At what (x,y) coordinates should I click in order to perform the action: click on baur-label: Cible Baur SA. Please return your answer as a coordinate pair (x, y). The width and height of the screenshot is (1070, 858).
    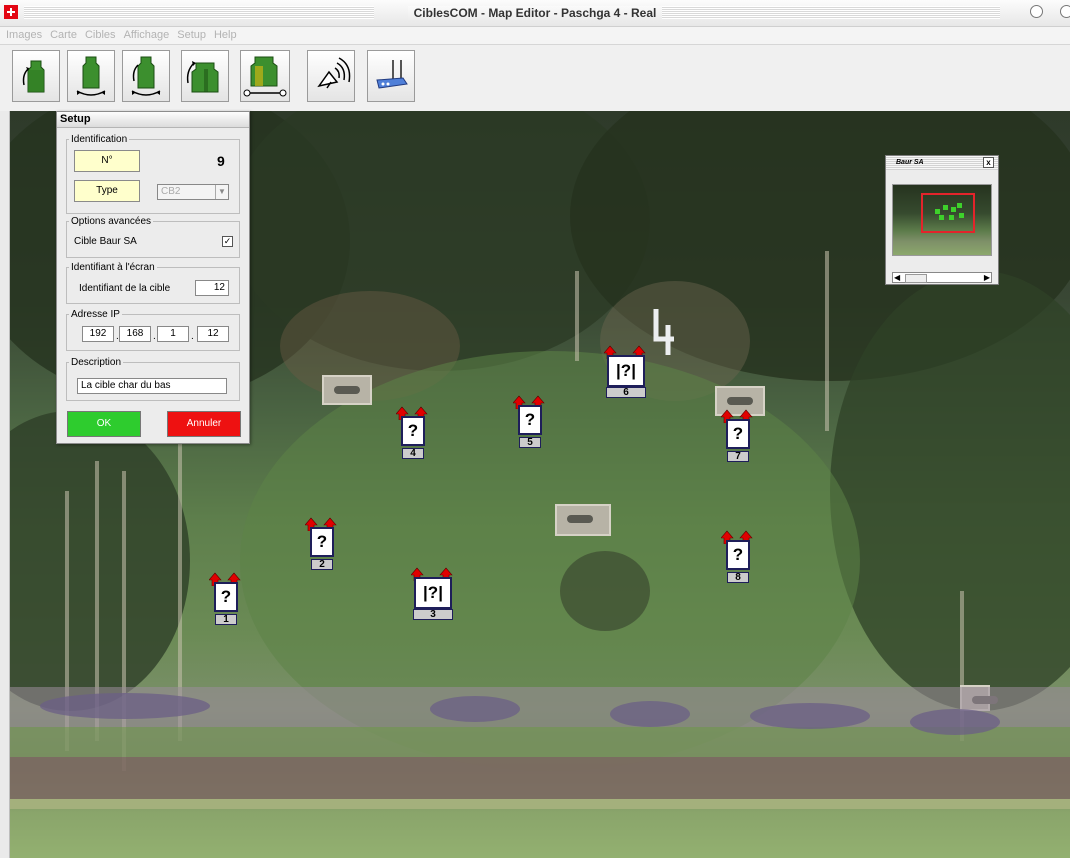
    Looking at the image, I should click on (105, 241).